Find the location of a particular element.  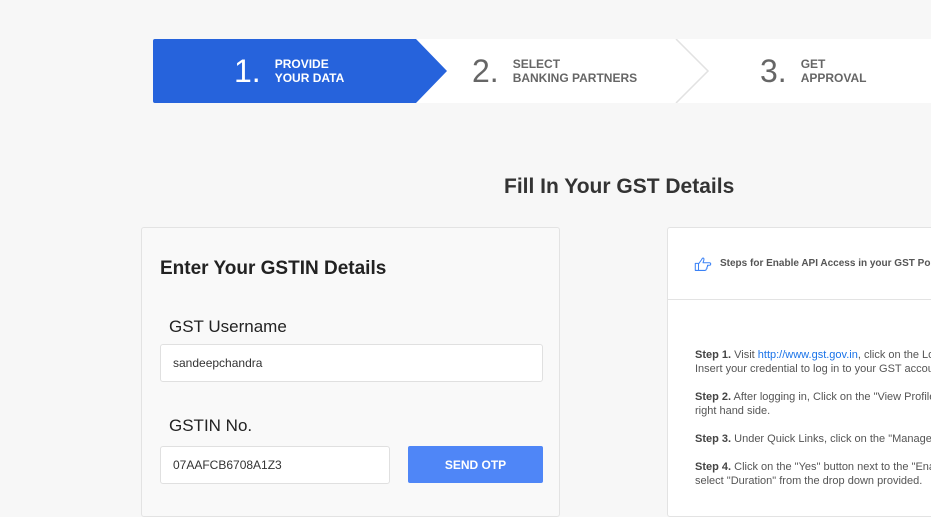

gstin-number-label: GSTIN No. is located at coordinates (211, 425).